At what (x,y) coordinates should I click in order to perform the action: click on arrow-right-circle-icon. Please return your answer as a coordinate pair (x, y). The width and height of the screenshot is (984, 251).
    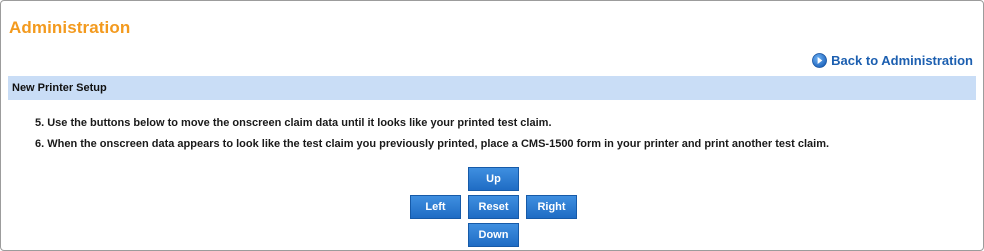
    Looking at the image, I should click on (820, 60).